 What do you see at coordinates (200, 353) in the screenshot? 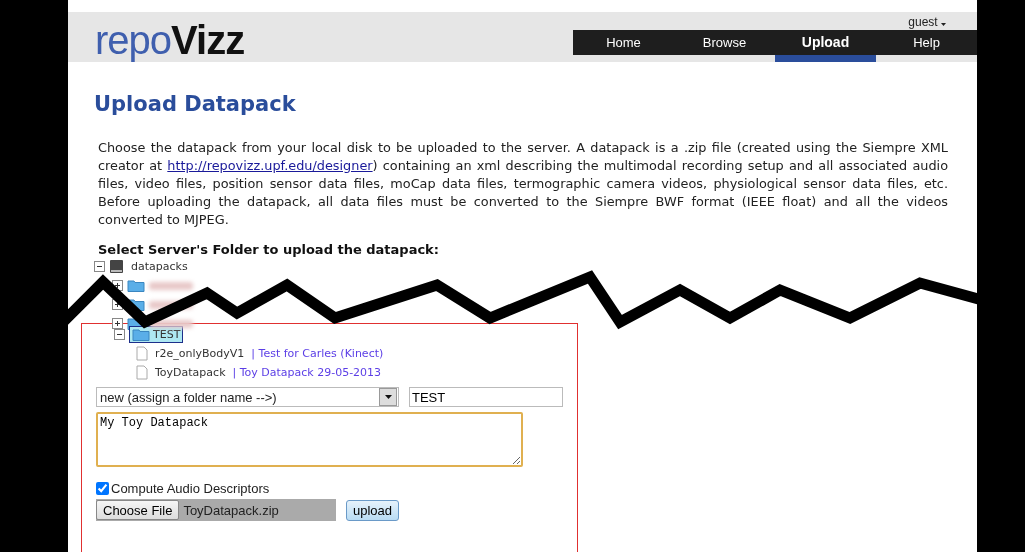
I see `file-label: r2e_onlyBodyV1` at bounding box center [200, 353].